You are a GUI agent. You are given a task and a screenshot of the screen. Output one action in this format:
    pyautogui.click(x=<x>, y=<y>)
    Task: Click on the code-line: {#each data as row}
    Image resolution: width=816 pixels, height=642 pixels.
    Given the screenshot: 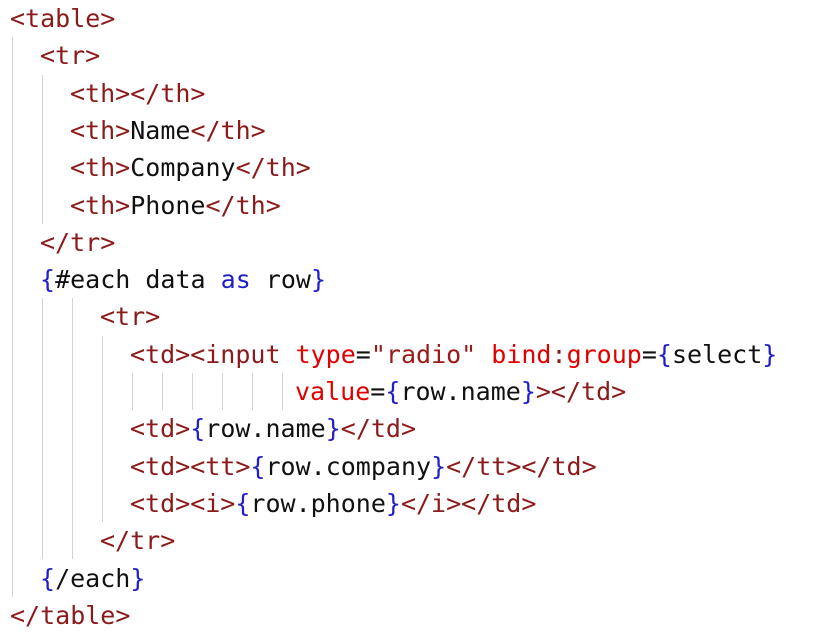 What is the action you would take?
    pyautogui.click(x=183, y=279)
    